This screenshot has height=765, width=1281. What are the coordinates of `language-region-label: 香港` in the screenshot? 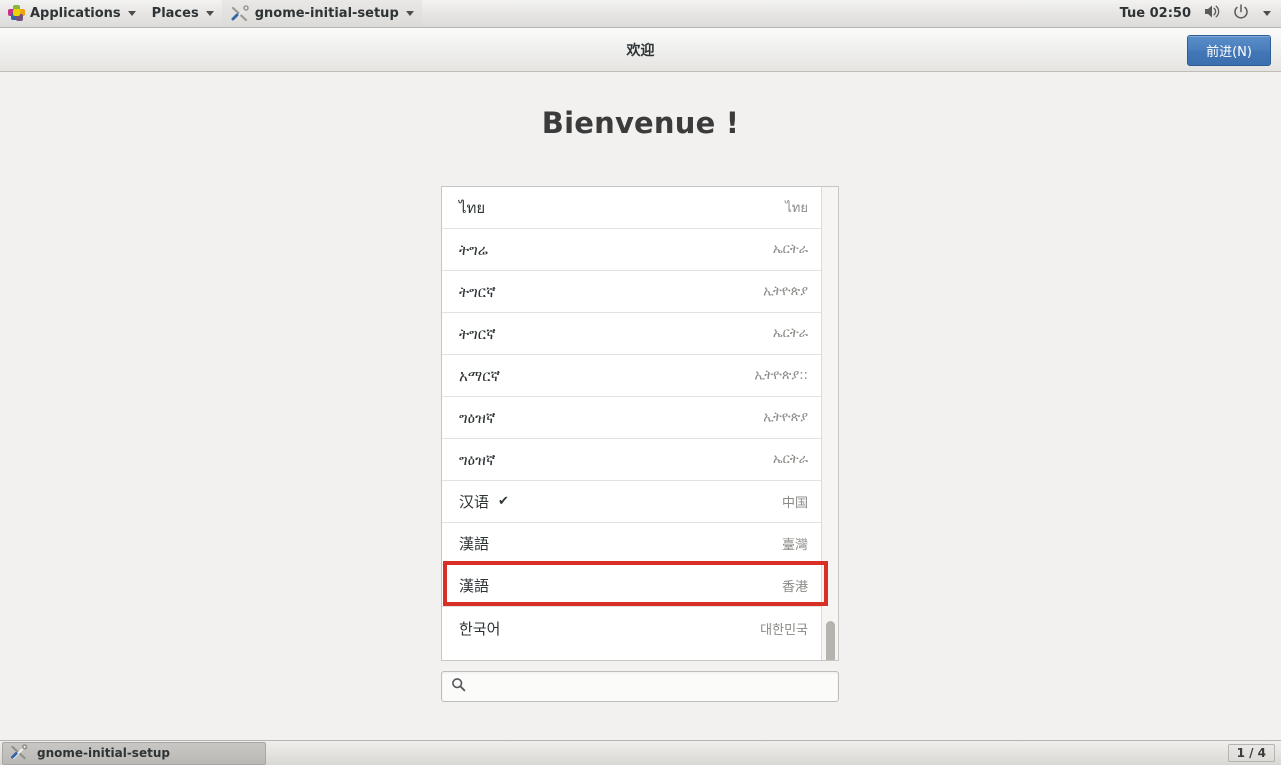 It's located at (794, 587).